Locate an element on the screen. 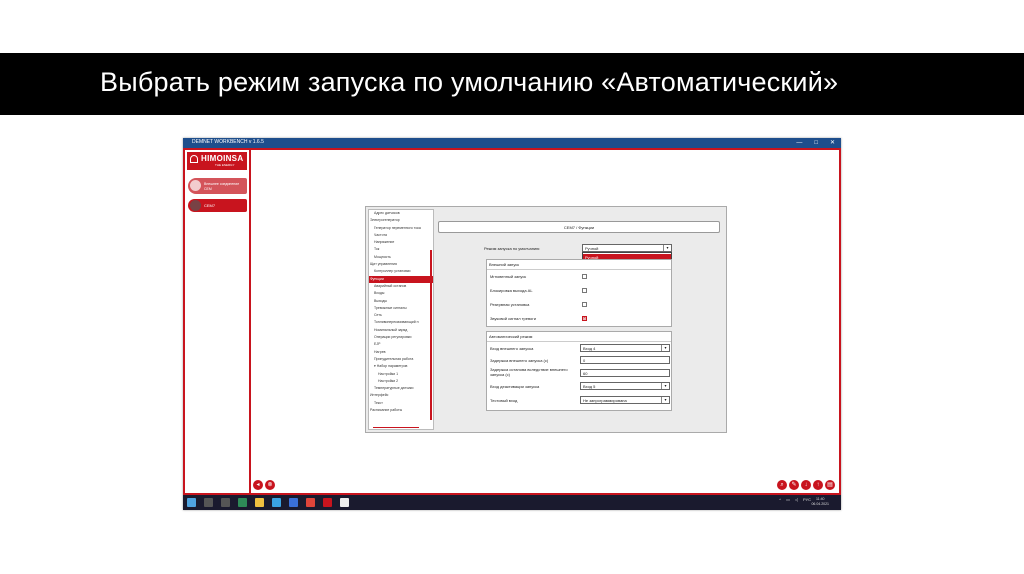 This screenshot has height=574, width=1024. bottom-right-tools: ⌕ ✎ ↓ ↑ ▤ is located at coordinates (806, 485).